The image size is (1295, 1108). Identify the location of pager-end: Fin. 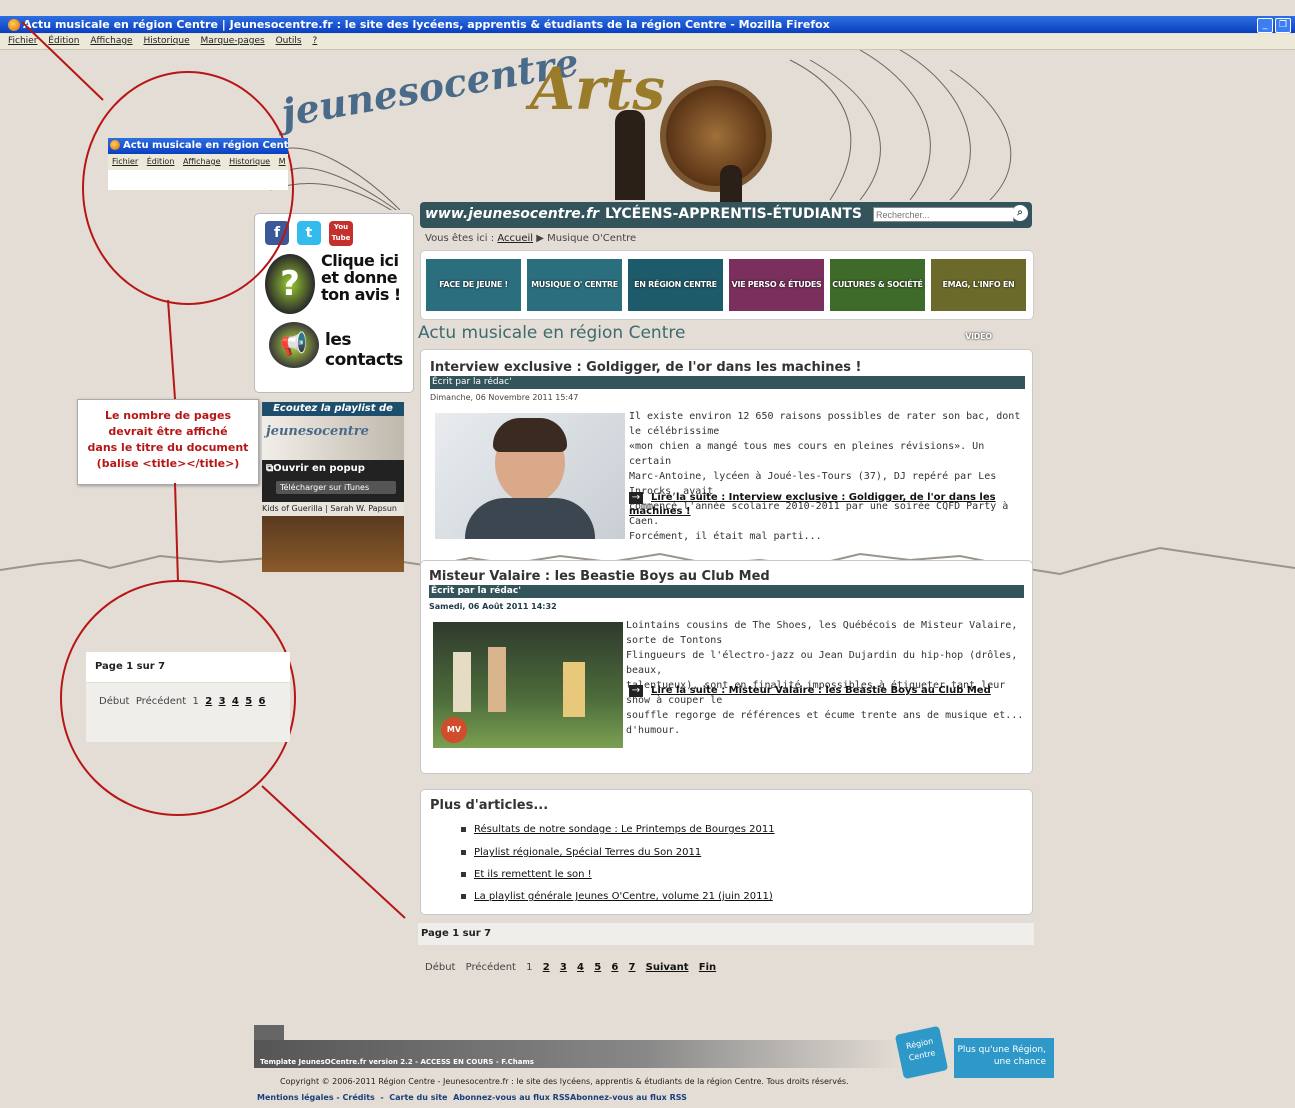
(707, 967).